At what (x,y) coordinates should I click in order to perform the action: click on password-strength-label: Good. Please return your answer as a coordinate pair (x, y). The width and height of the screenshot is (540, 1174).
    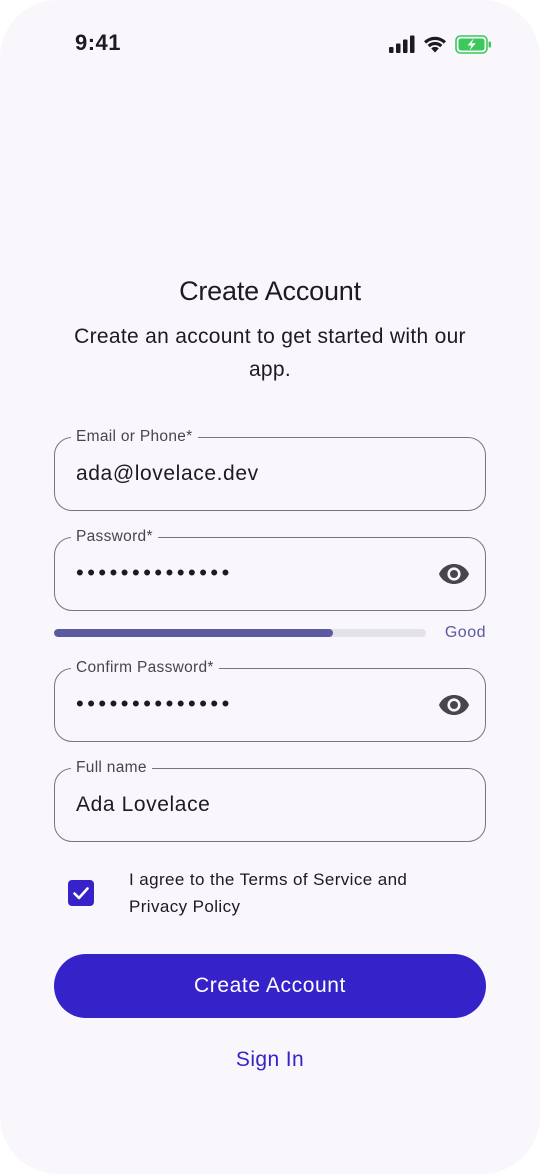
    Looking at the image, I should click on (465, 632).